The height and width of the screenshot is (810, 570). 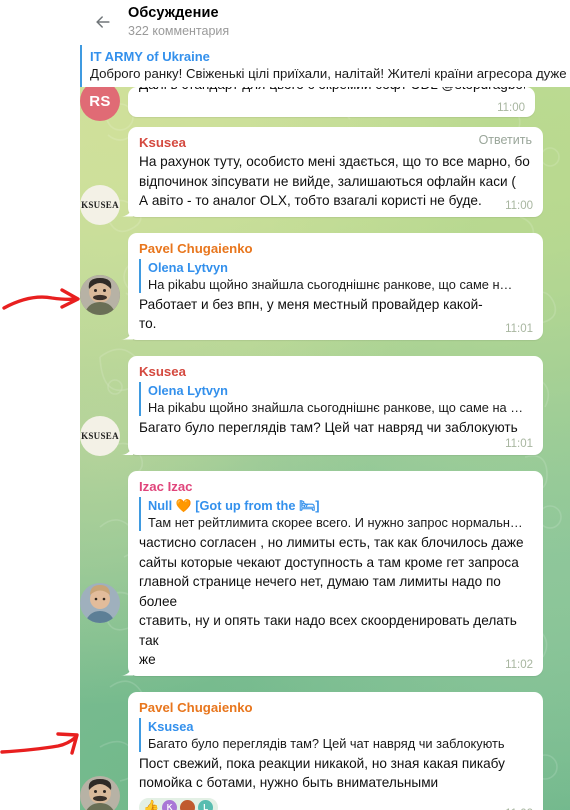 I want to click on reaction-avatar-1: K, so click(x=170, y=804).